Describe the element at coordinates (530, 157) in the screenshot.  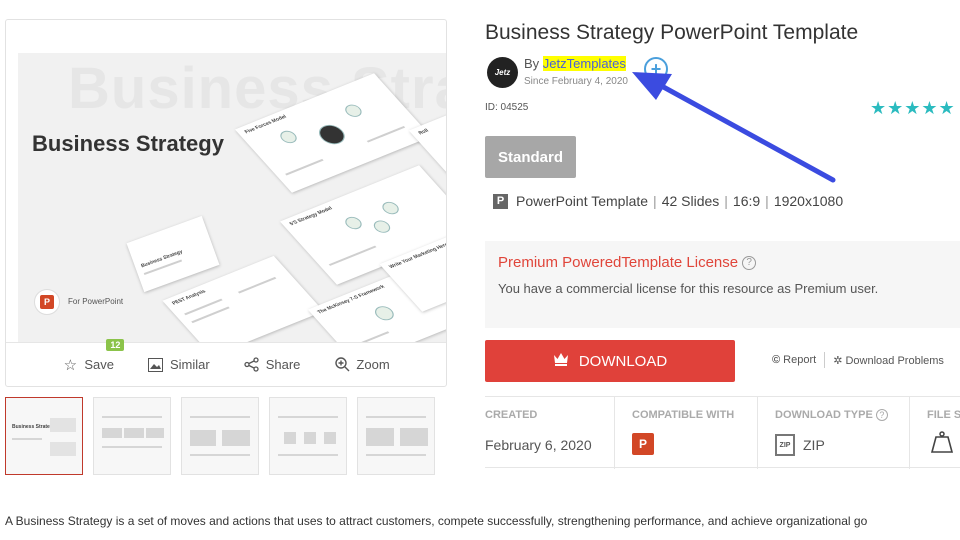
I see `standard-plan-button: Standard` at that location.